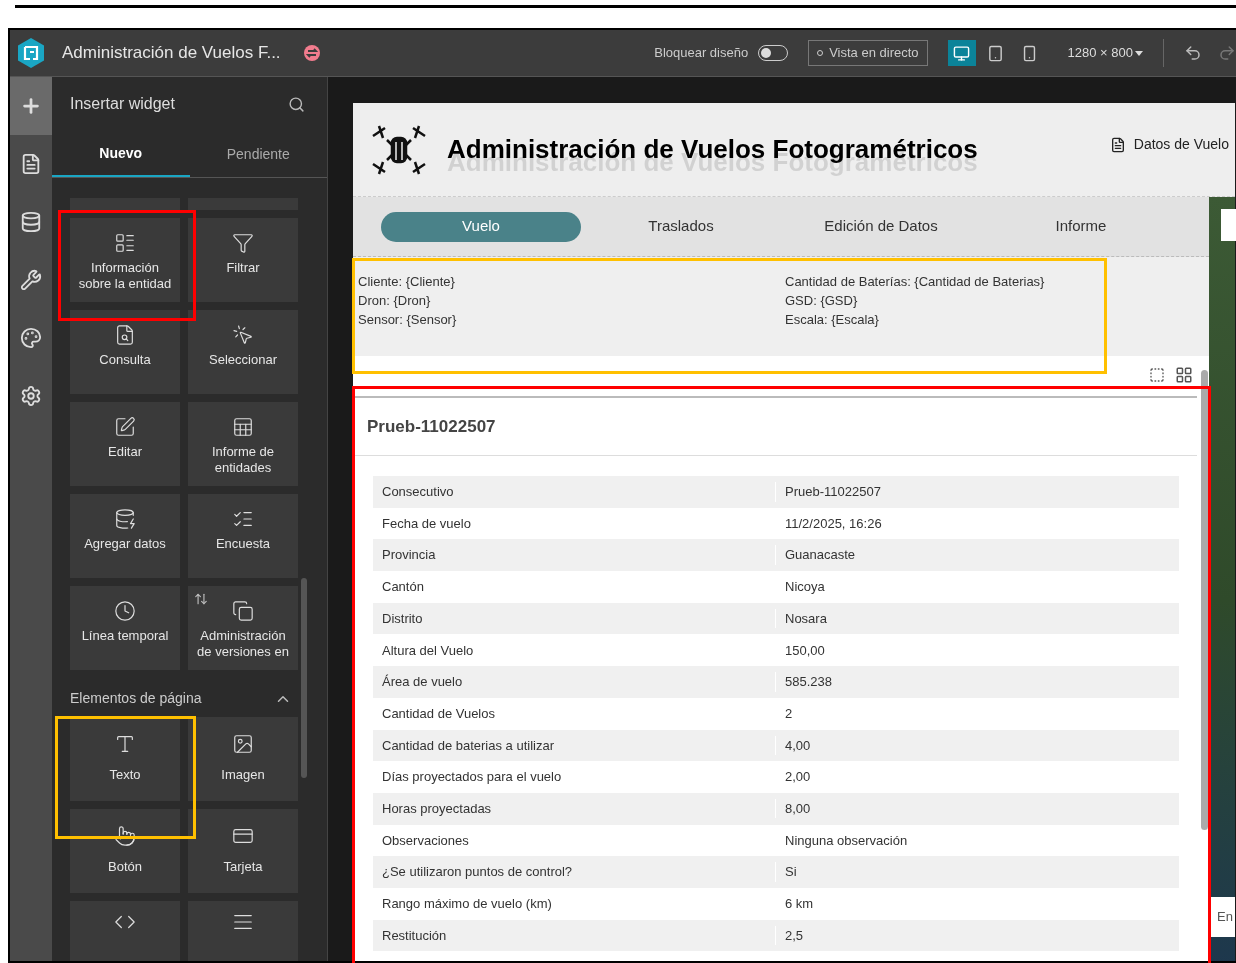  What do you see at coordinates (243, 544) in the screenshot?
I see `widget-label: Encuesta` at bounding box center [243, 544].